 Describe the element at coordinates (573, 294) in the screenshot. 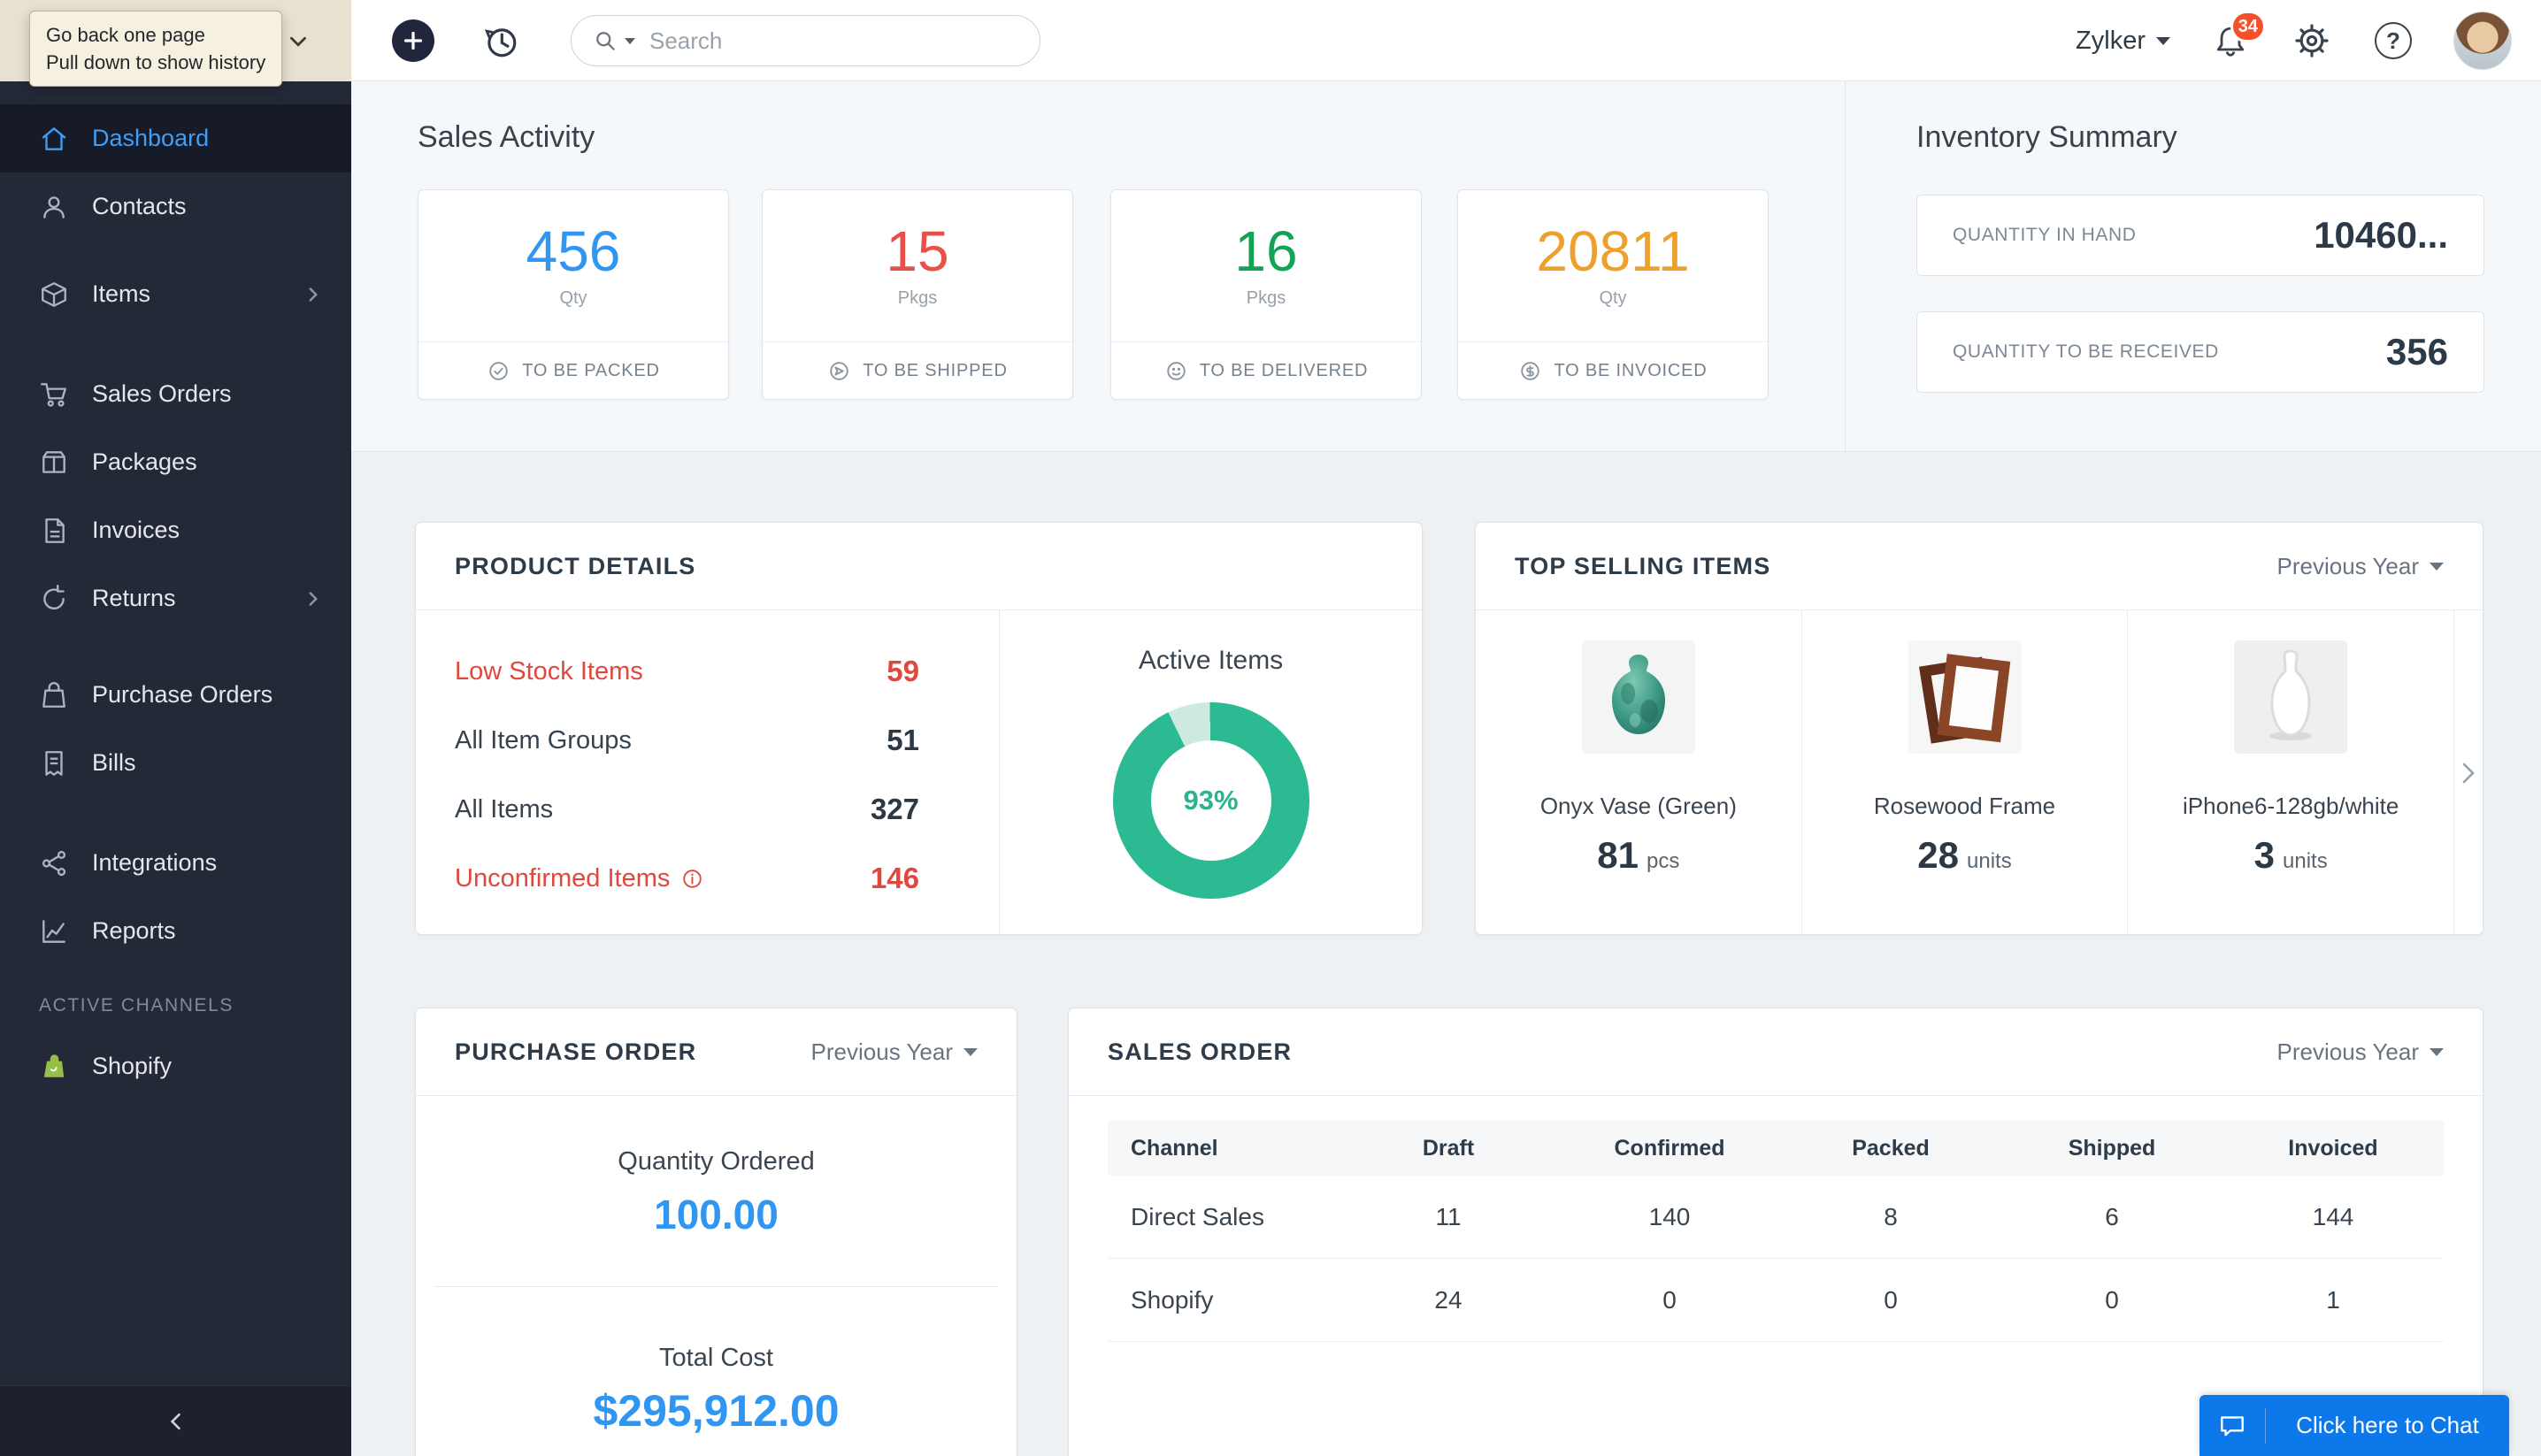

I see `to-be-packed-card: 456 Qty TO BE PACKED` at that location.